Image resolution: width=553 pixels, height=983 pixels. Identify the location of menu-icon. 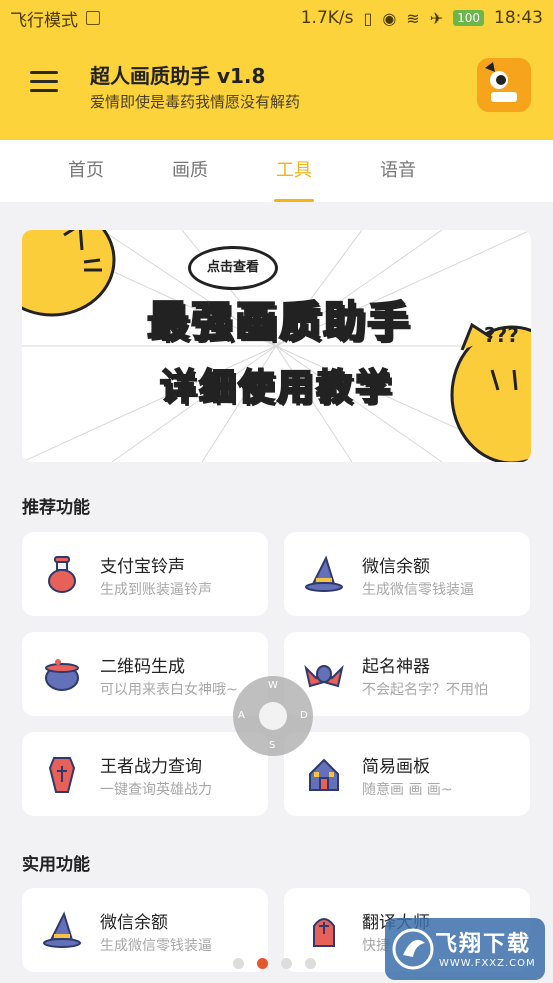
(44, 82).